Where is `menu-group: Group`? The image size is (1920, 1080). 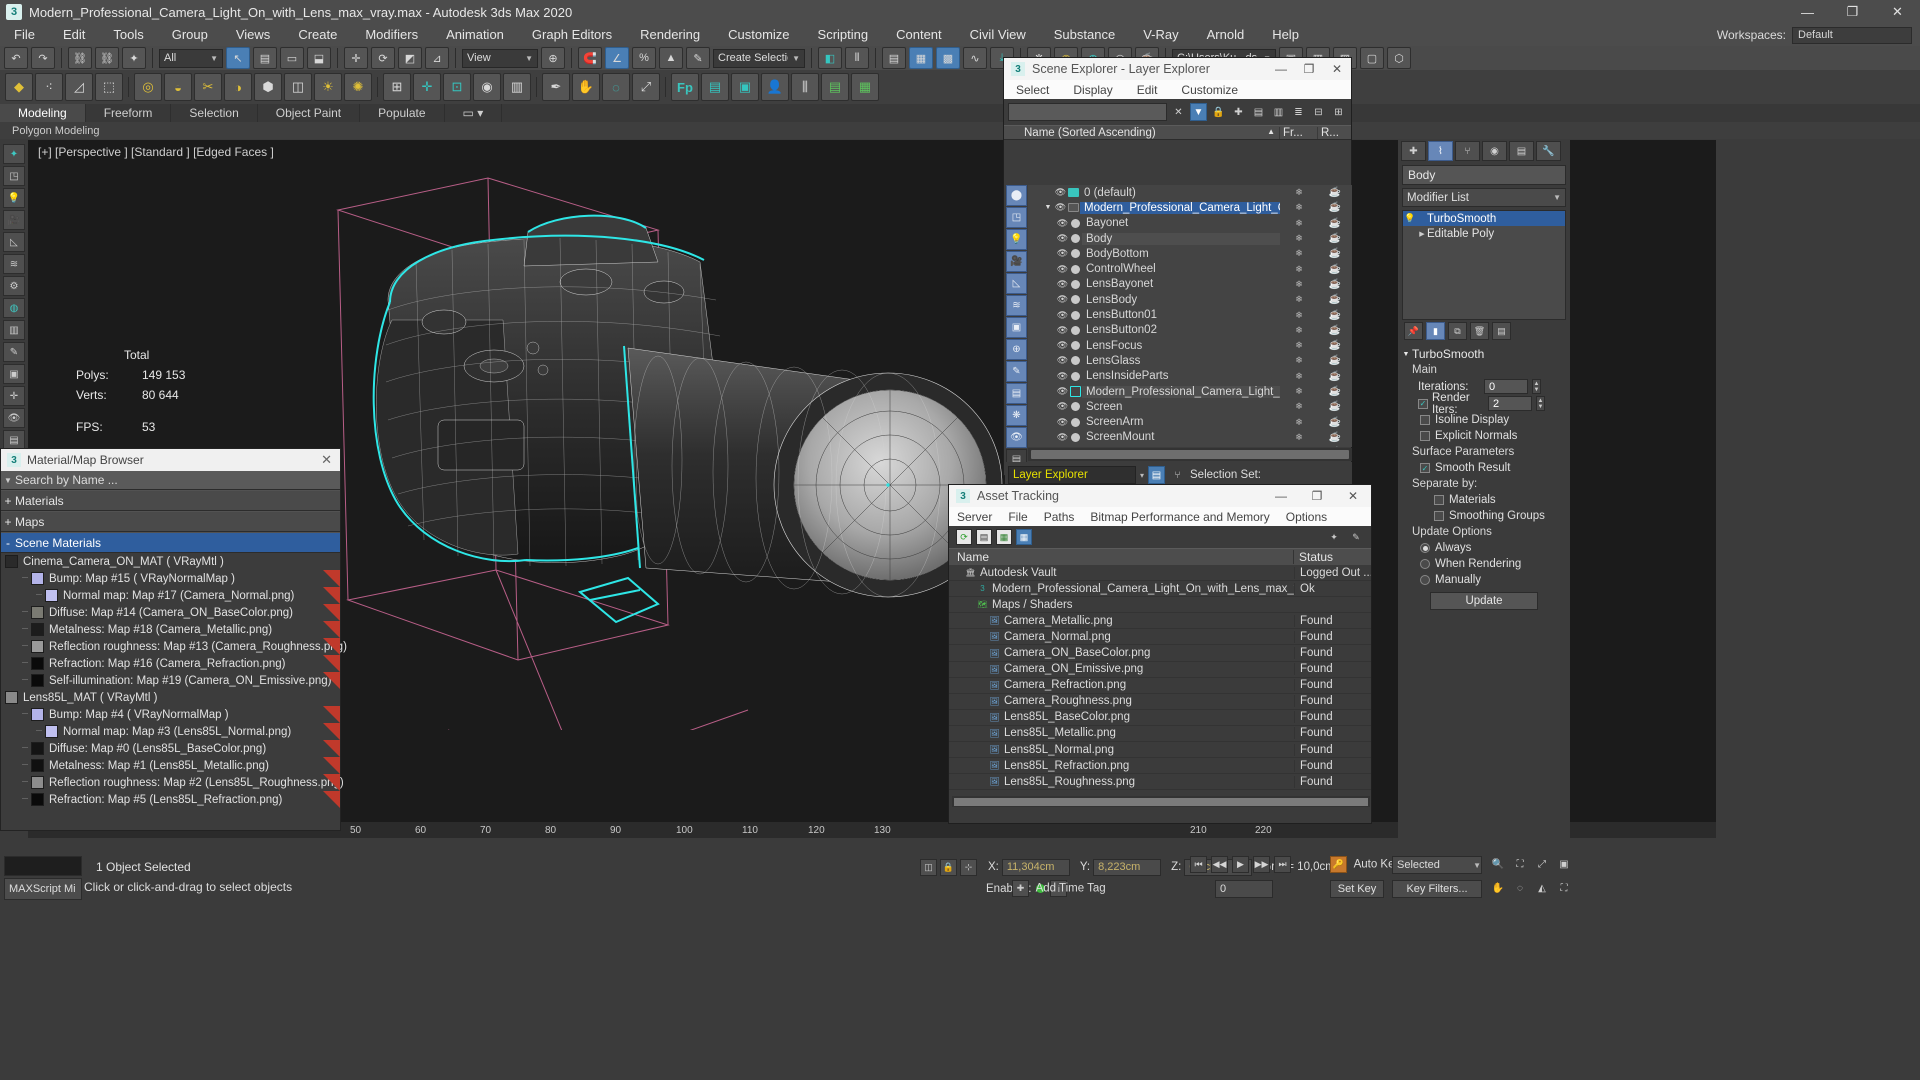
menu-group: Group is located at coordinates (190, 35).